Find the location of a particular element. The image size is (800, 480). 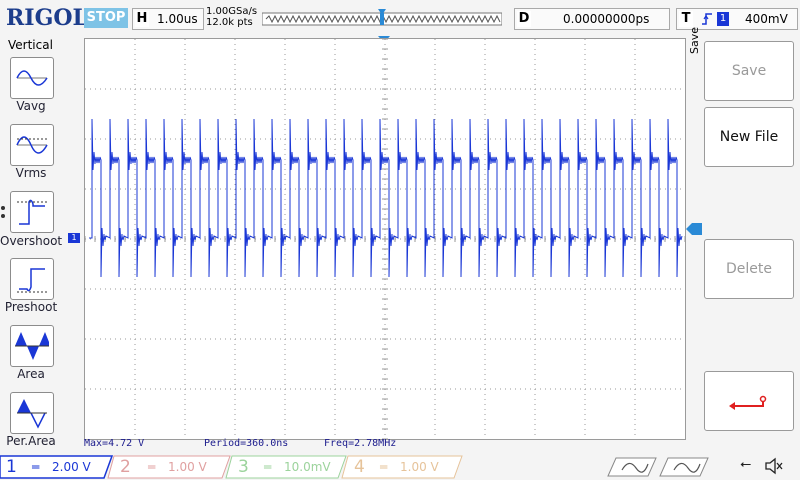

channel4-number: 4 is located at coordinates (359, 467).